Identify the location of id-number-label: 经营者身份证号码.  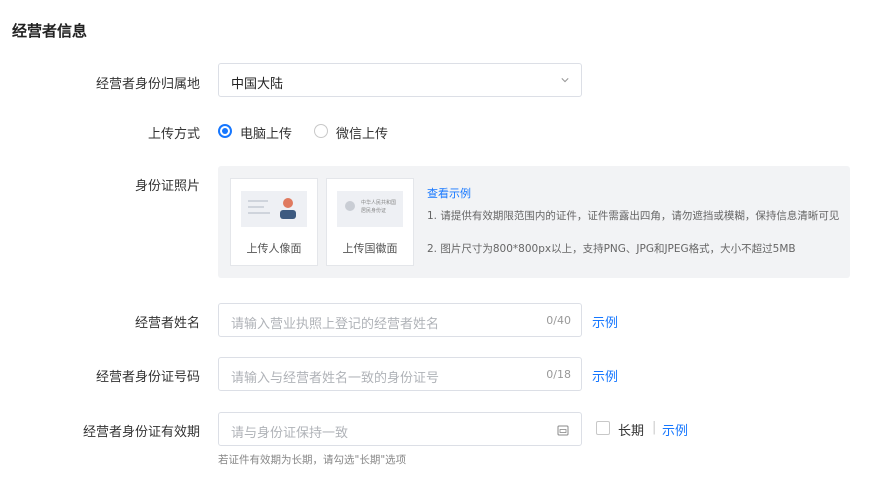
(147, 377).